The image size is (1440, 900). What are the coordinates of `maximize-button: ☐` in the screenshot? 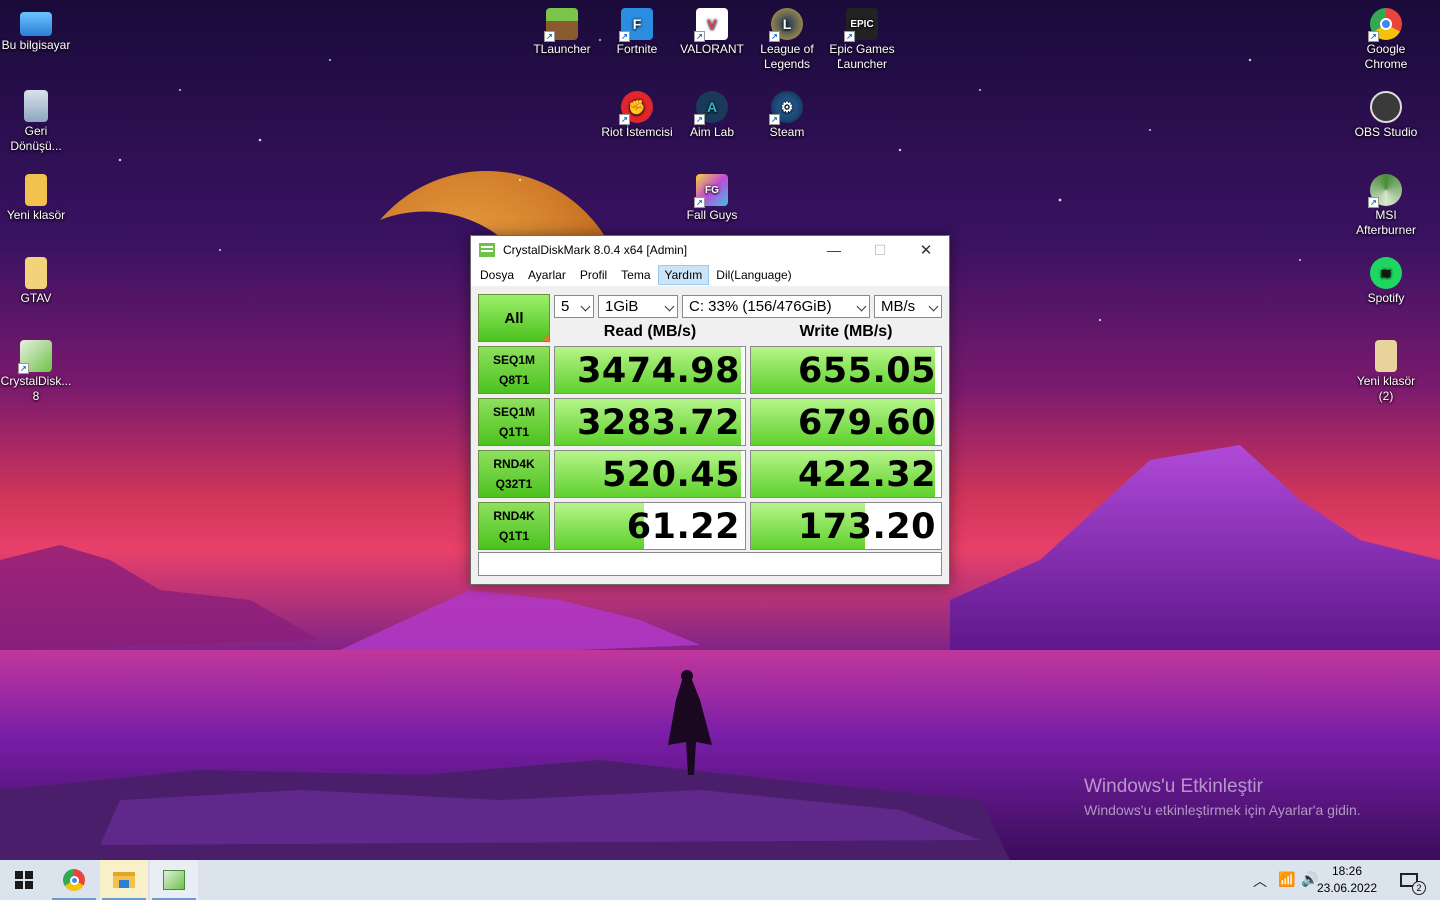 It's located at (880, 250).